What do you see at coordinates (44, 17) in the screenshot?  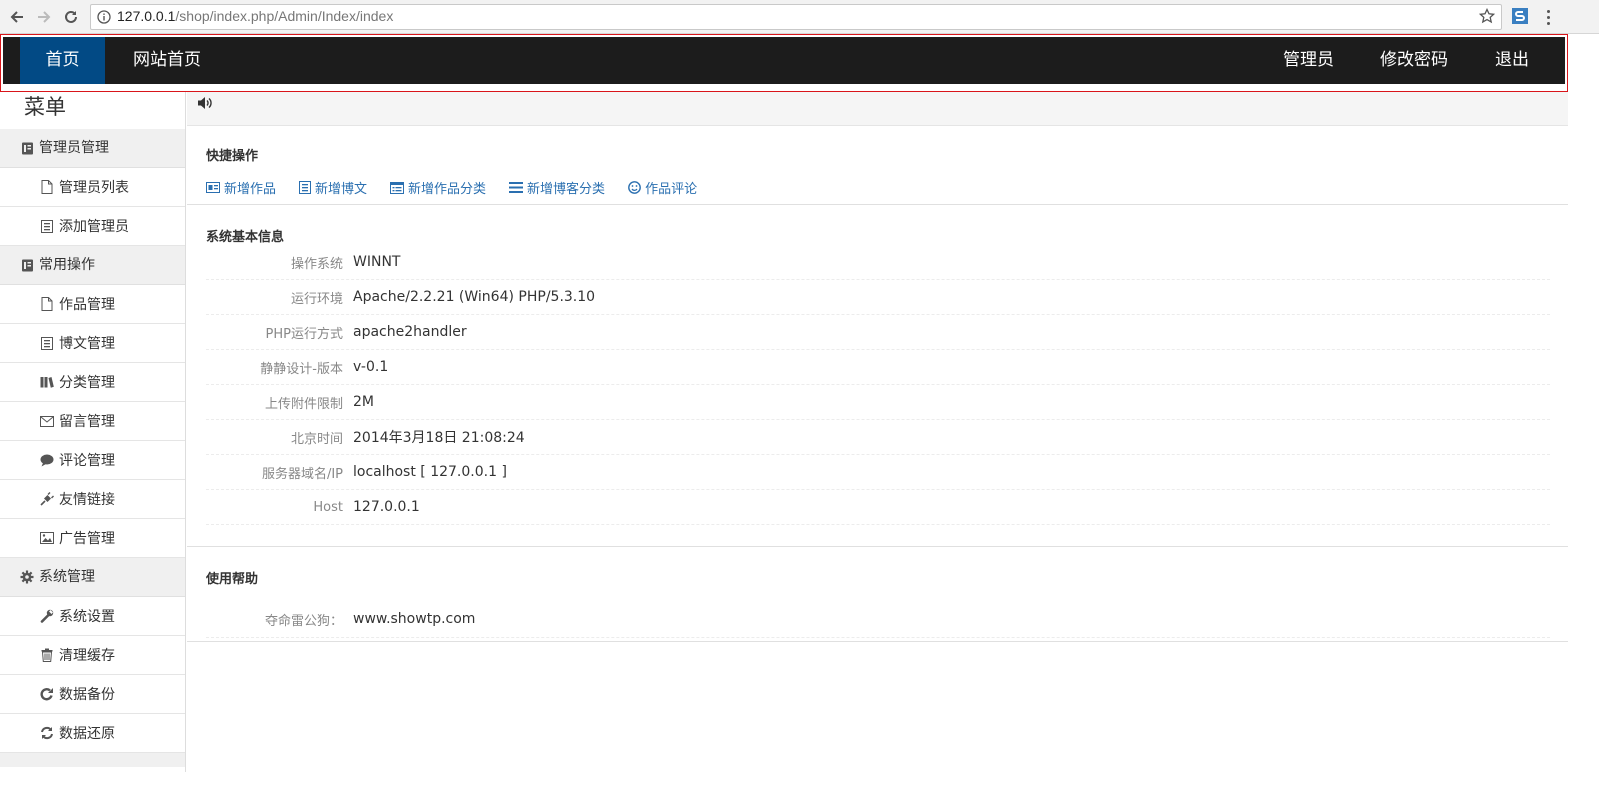 I see `forward-arrow-icon` at bounding box center [44, 17].